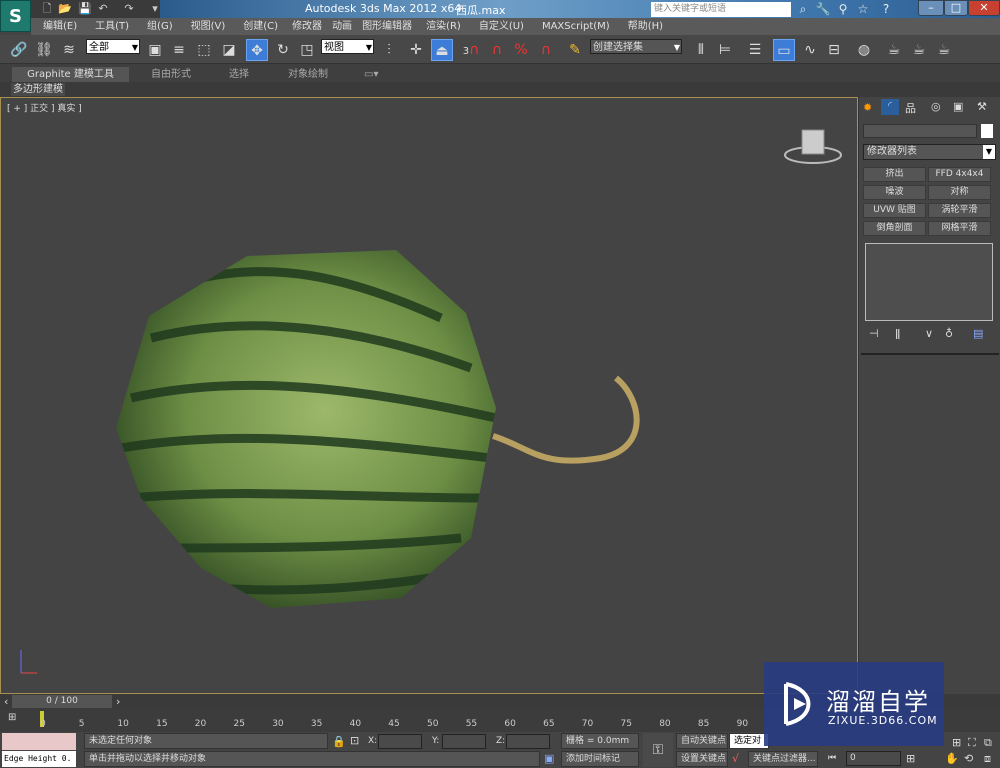 The width and height of the screenshot is (1000, 768). Describe the element at coordinates (886, 9) in the screenshot. I see `help-icon: ?` at that location.